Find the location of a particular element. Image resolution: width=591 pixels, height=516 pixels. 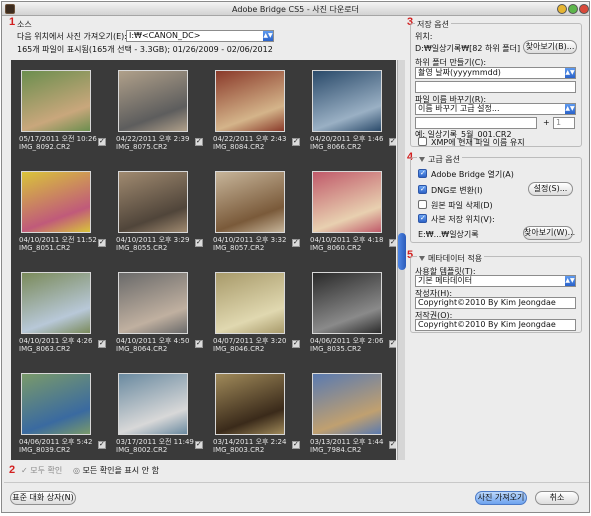

subfolder-custom-field is located at coordinates (495, 87).